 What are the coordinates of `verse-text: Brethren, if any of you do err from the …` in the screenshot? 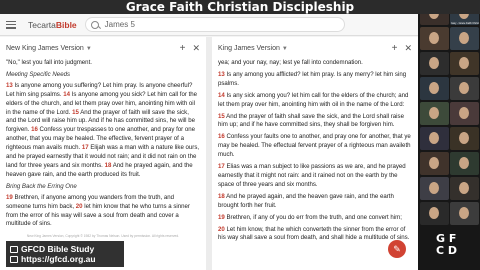 It's located at (313, 217).